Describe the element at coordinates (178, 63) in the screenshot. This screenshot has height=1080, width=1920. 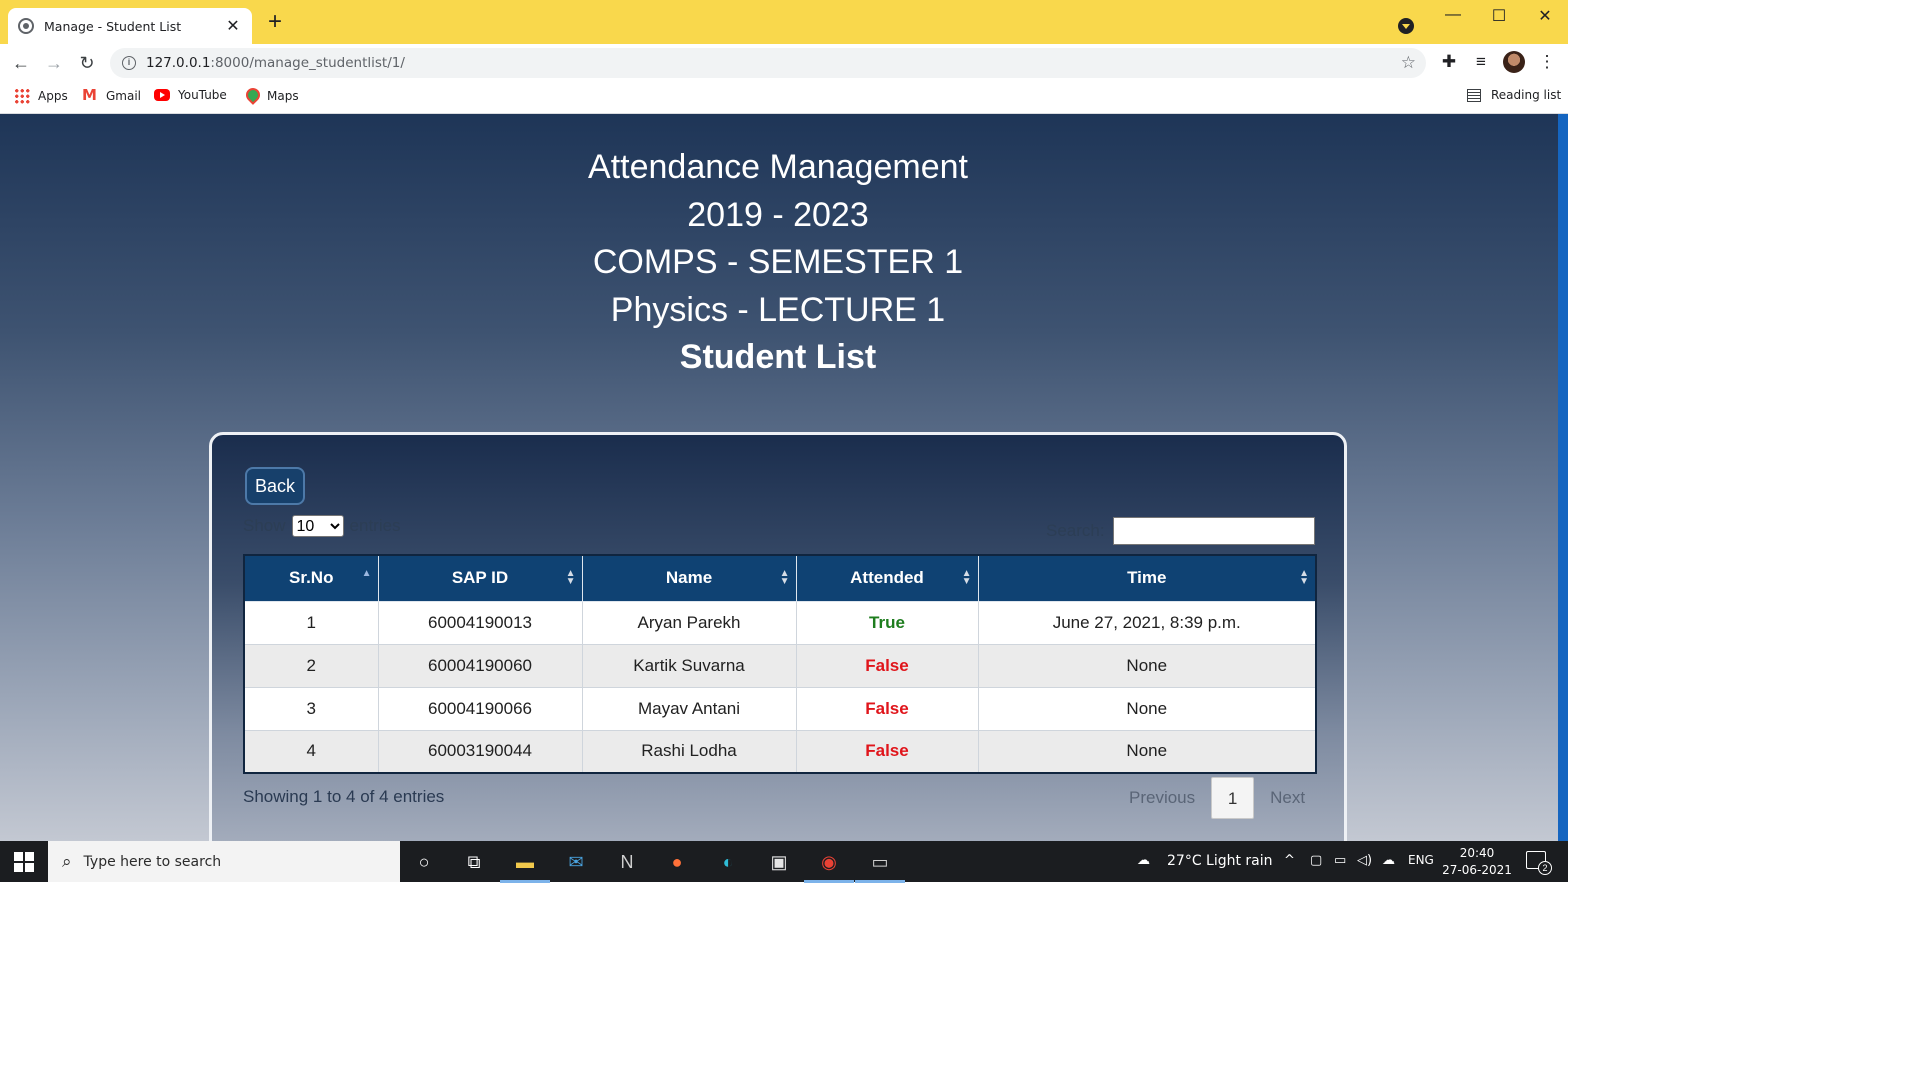
I see `url-host: 127.0.0.1` at that location.